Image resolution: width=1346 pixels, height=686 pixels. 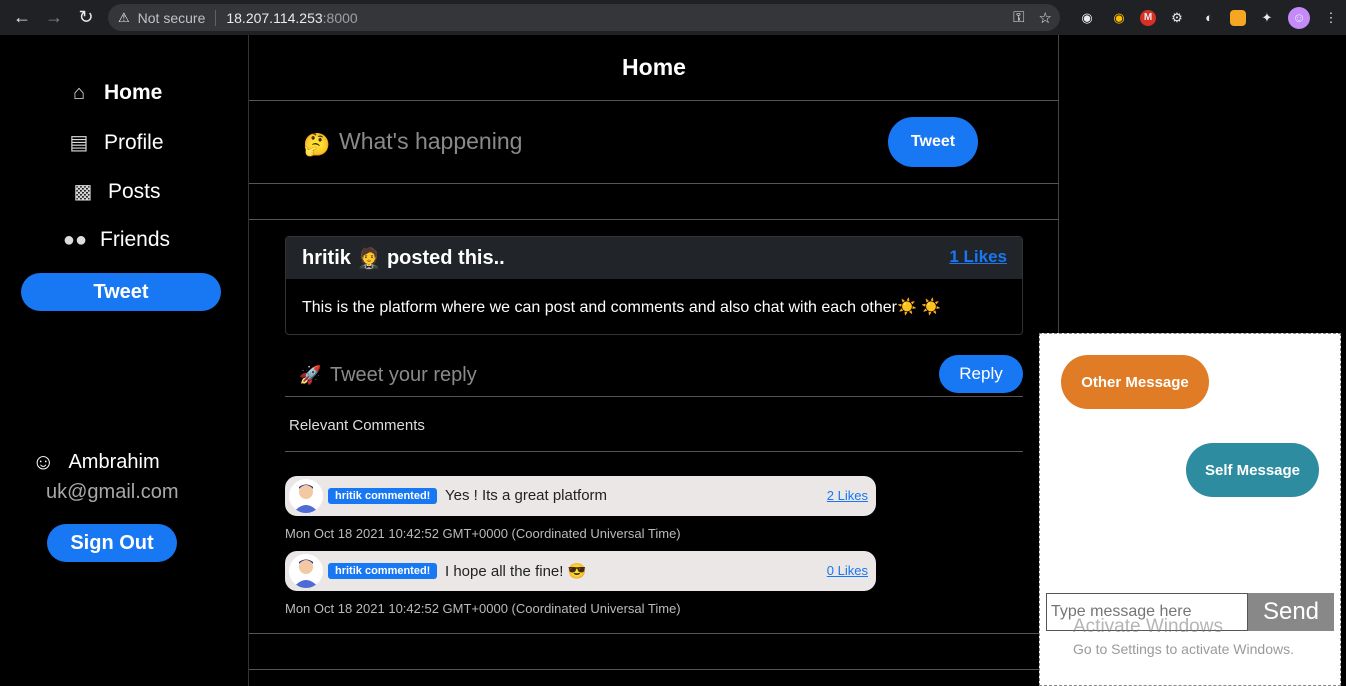 I want to click on extensions-bar: ◉ ◉ M ⚙ ◐ ✦ ☺ ⋮, so click(x=1209, y=17).